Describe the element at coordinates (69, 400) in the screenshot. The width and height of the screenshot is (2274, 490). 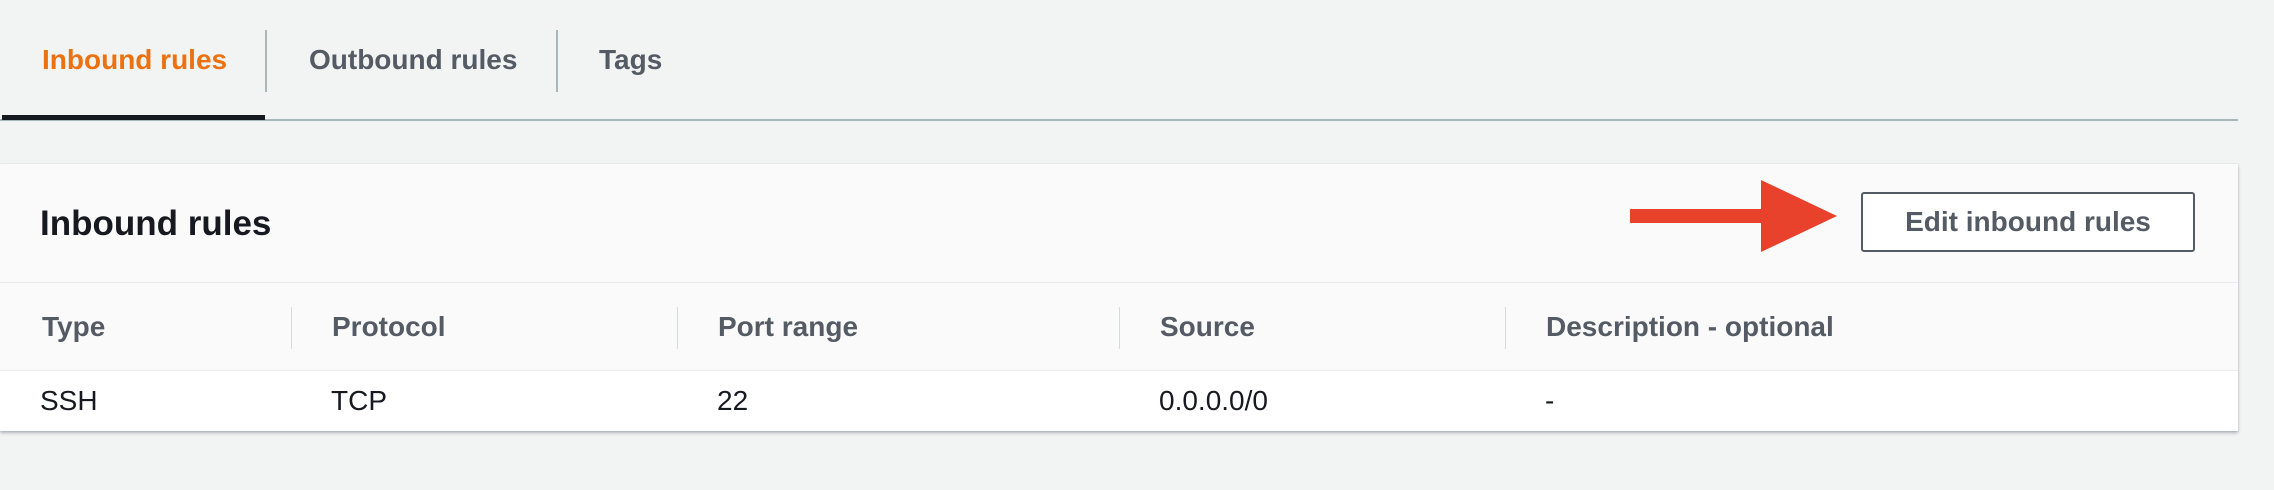
I see `cell-type: SSH` at that location.